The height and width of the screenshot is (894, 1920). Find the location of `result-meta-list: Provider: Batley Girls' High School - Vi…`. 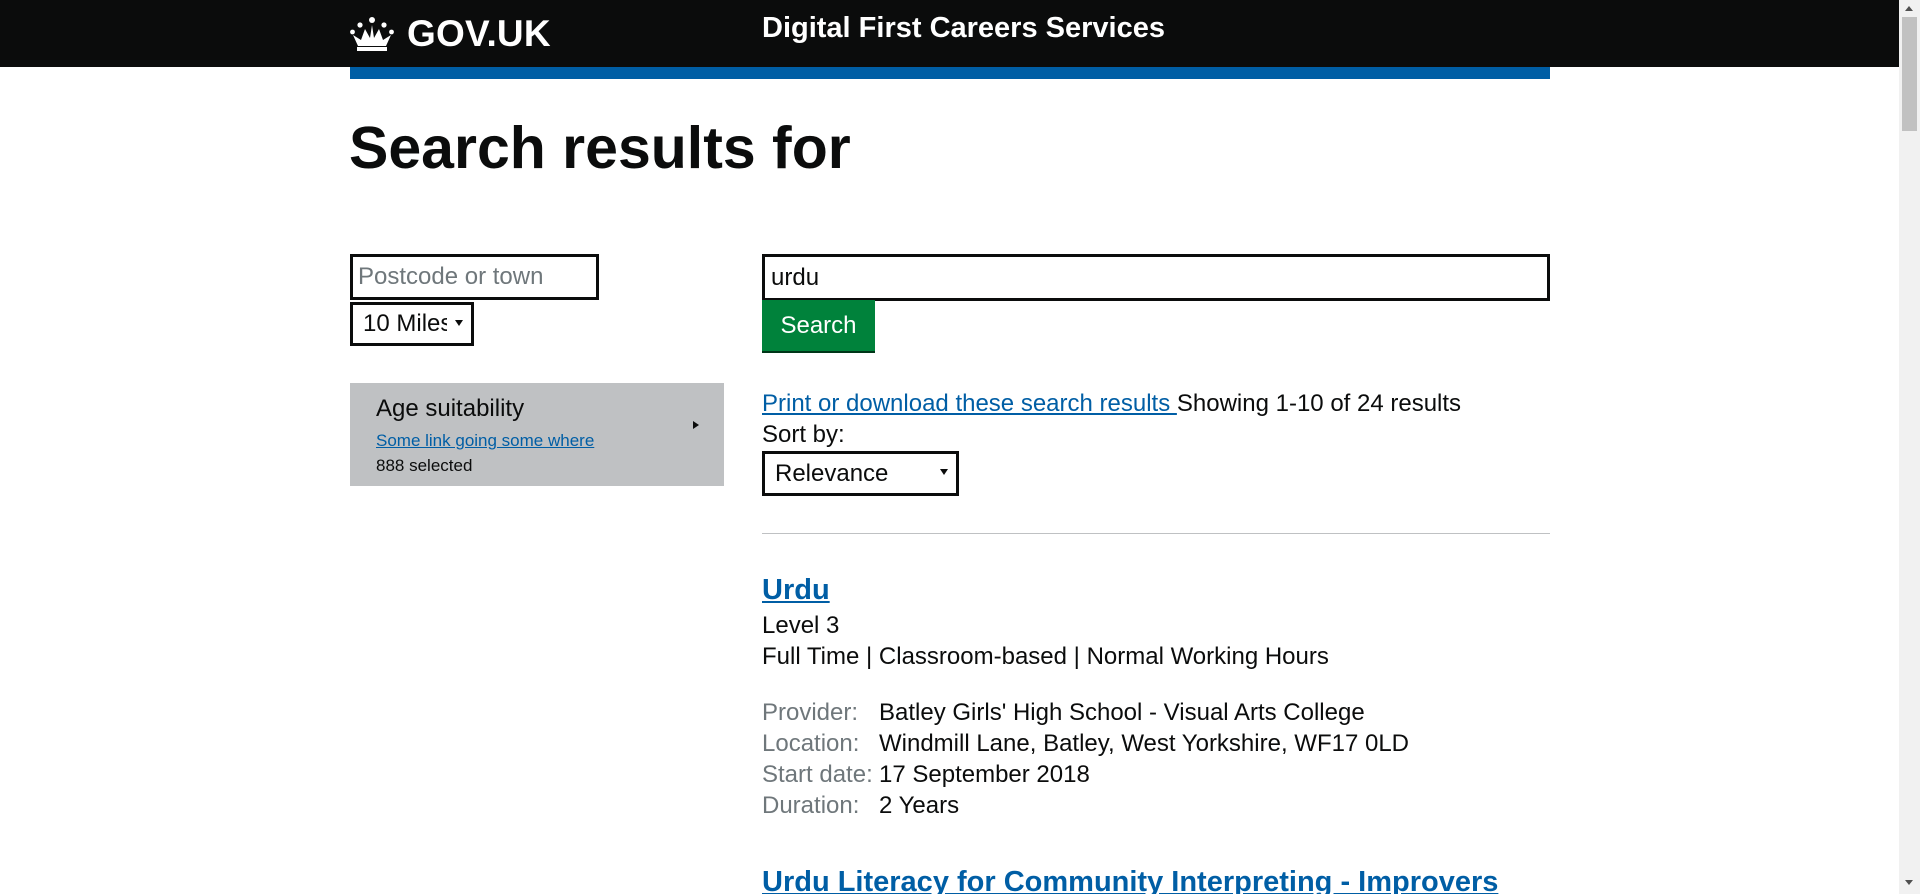

result-meta-list: Provider: Batley Girls' High School - Vi… is located at coordinates (1085, 759).